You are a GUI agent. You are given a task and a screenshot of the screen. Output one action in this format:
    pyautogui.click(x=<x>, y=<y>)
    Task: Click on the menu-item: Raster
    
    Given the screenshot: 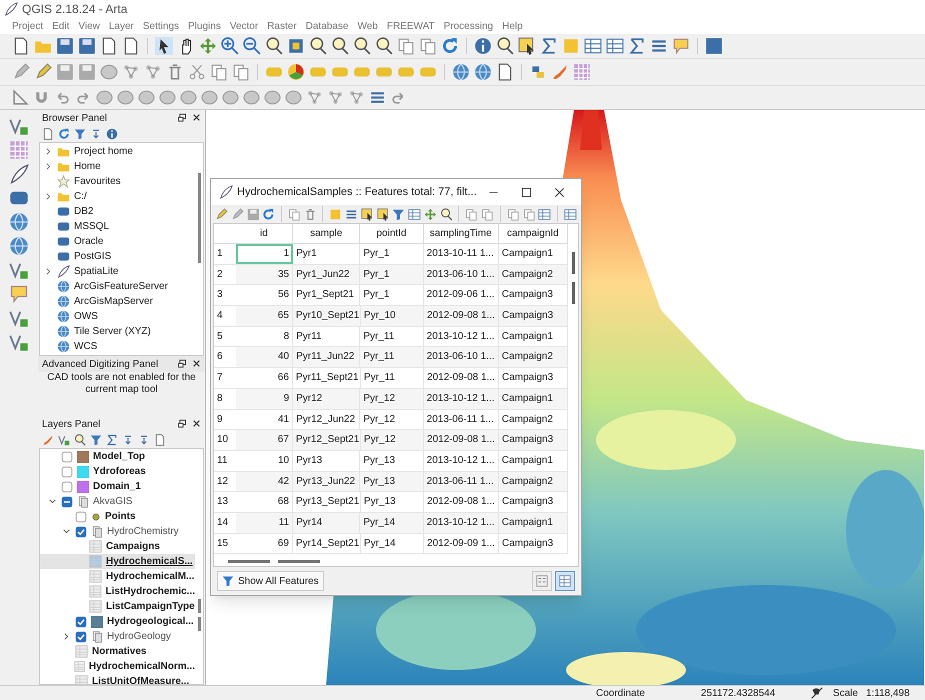 What is the action you would take?
    pyautogui.click(x=282, y=26)
    